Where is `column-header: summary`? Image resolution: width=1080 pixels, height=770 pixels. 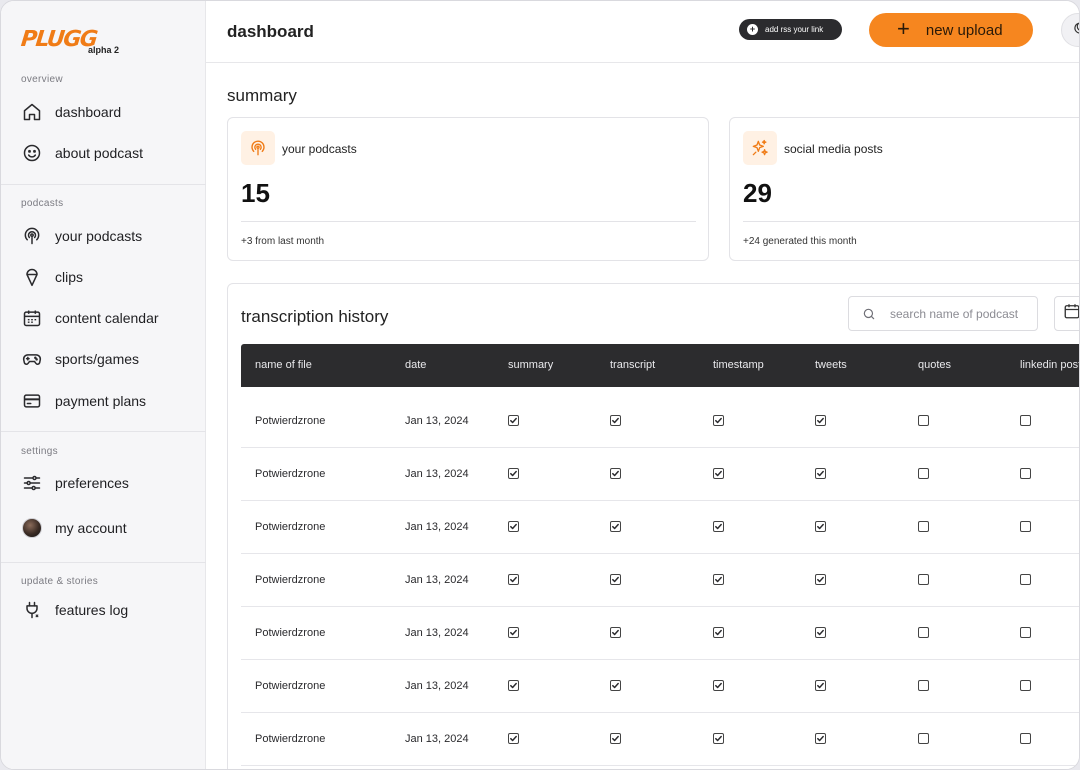
column-header: summary is located at coordinates (530, 365).